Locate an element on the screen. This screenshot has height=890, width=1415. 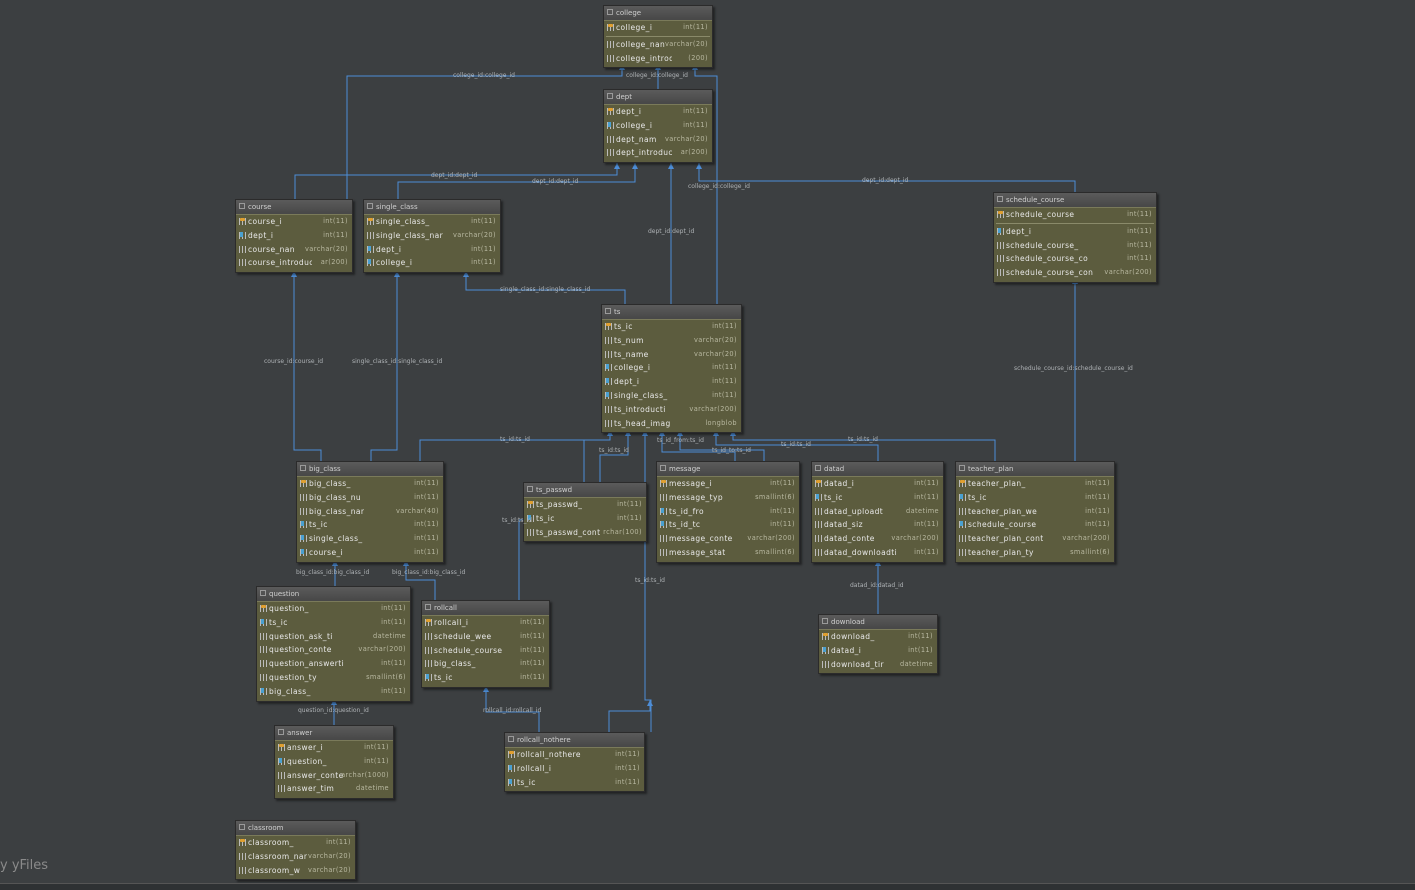
column-row: schedule_wee int(11) is located at coordinates (485, 637).